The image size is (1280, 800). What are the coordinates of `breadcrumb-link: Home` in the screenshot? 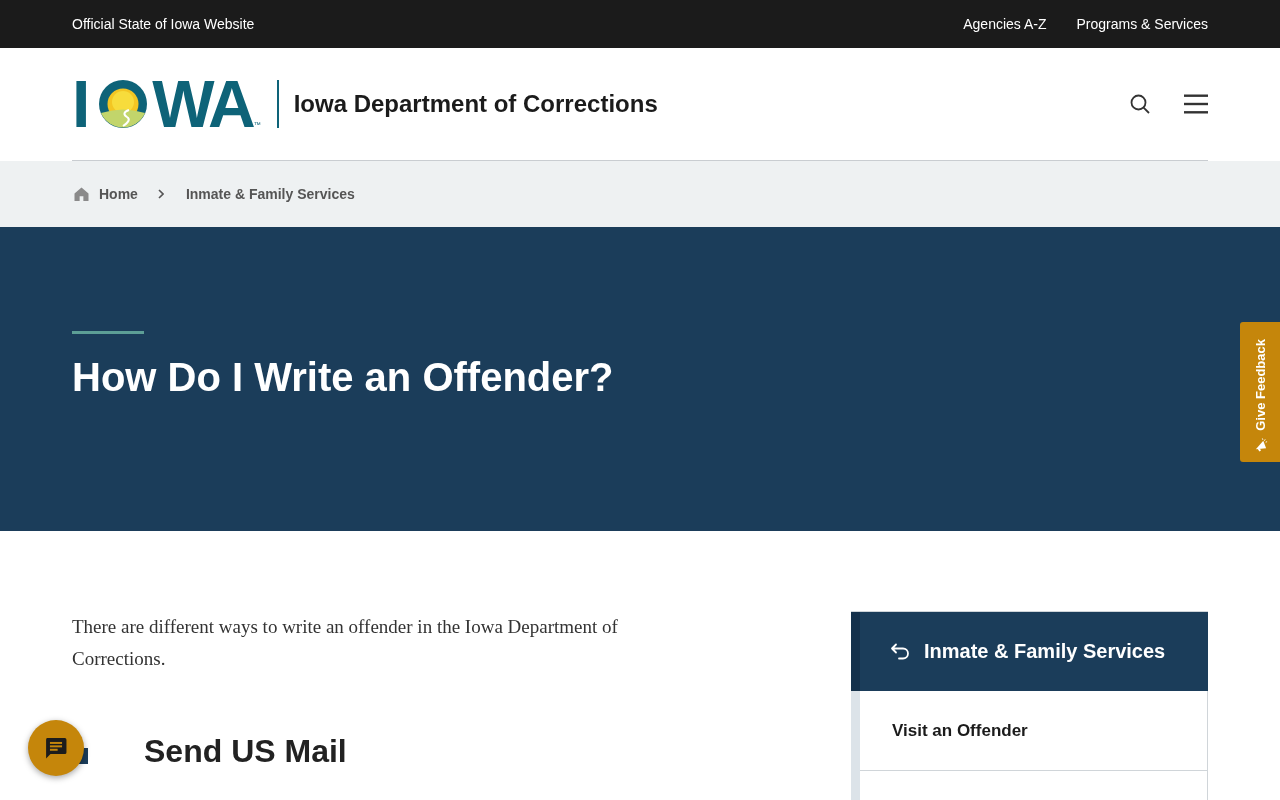 It's located at (105, 194).